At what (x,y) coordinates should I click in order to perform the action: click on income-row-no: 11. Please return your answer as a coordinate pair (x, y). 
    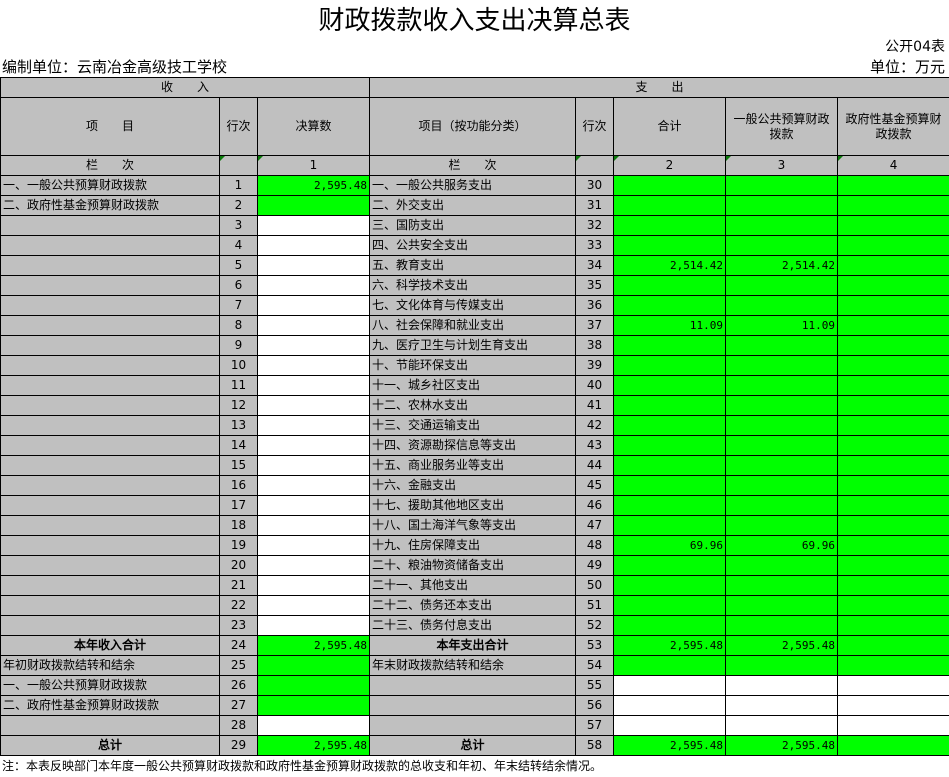
    Looking at the image, I should click on (238, 385).